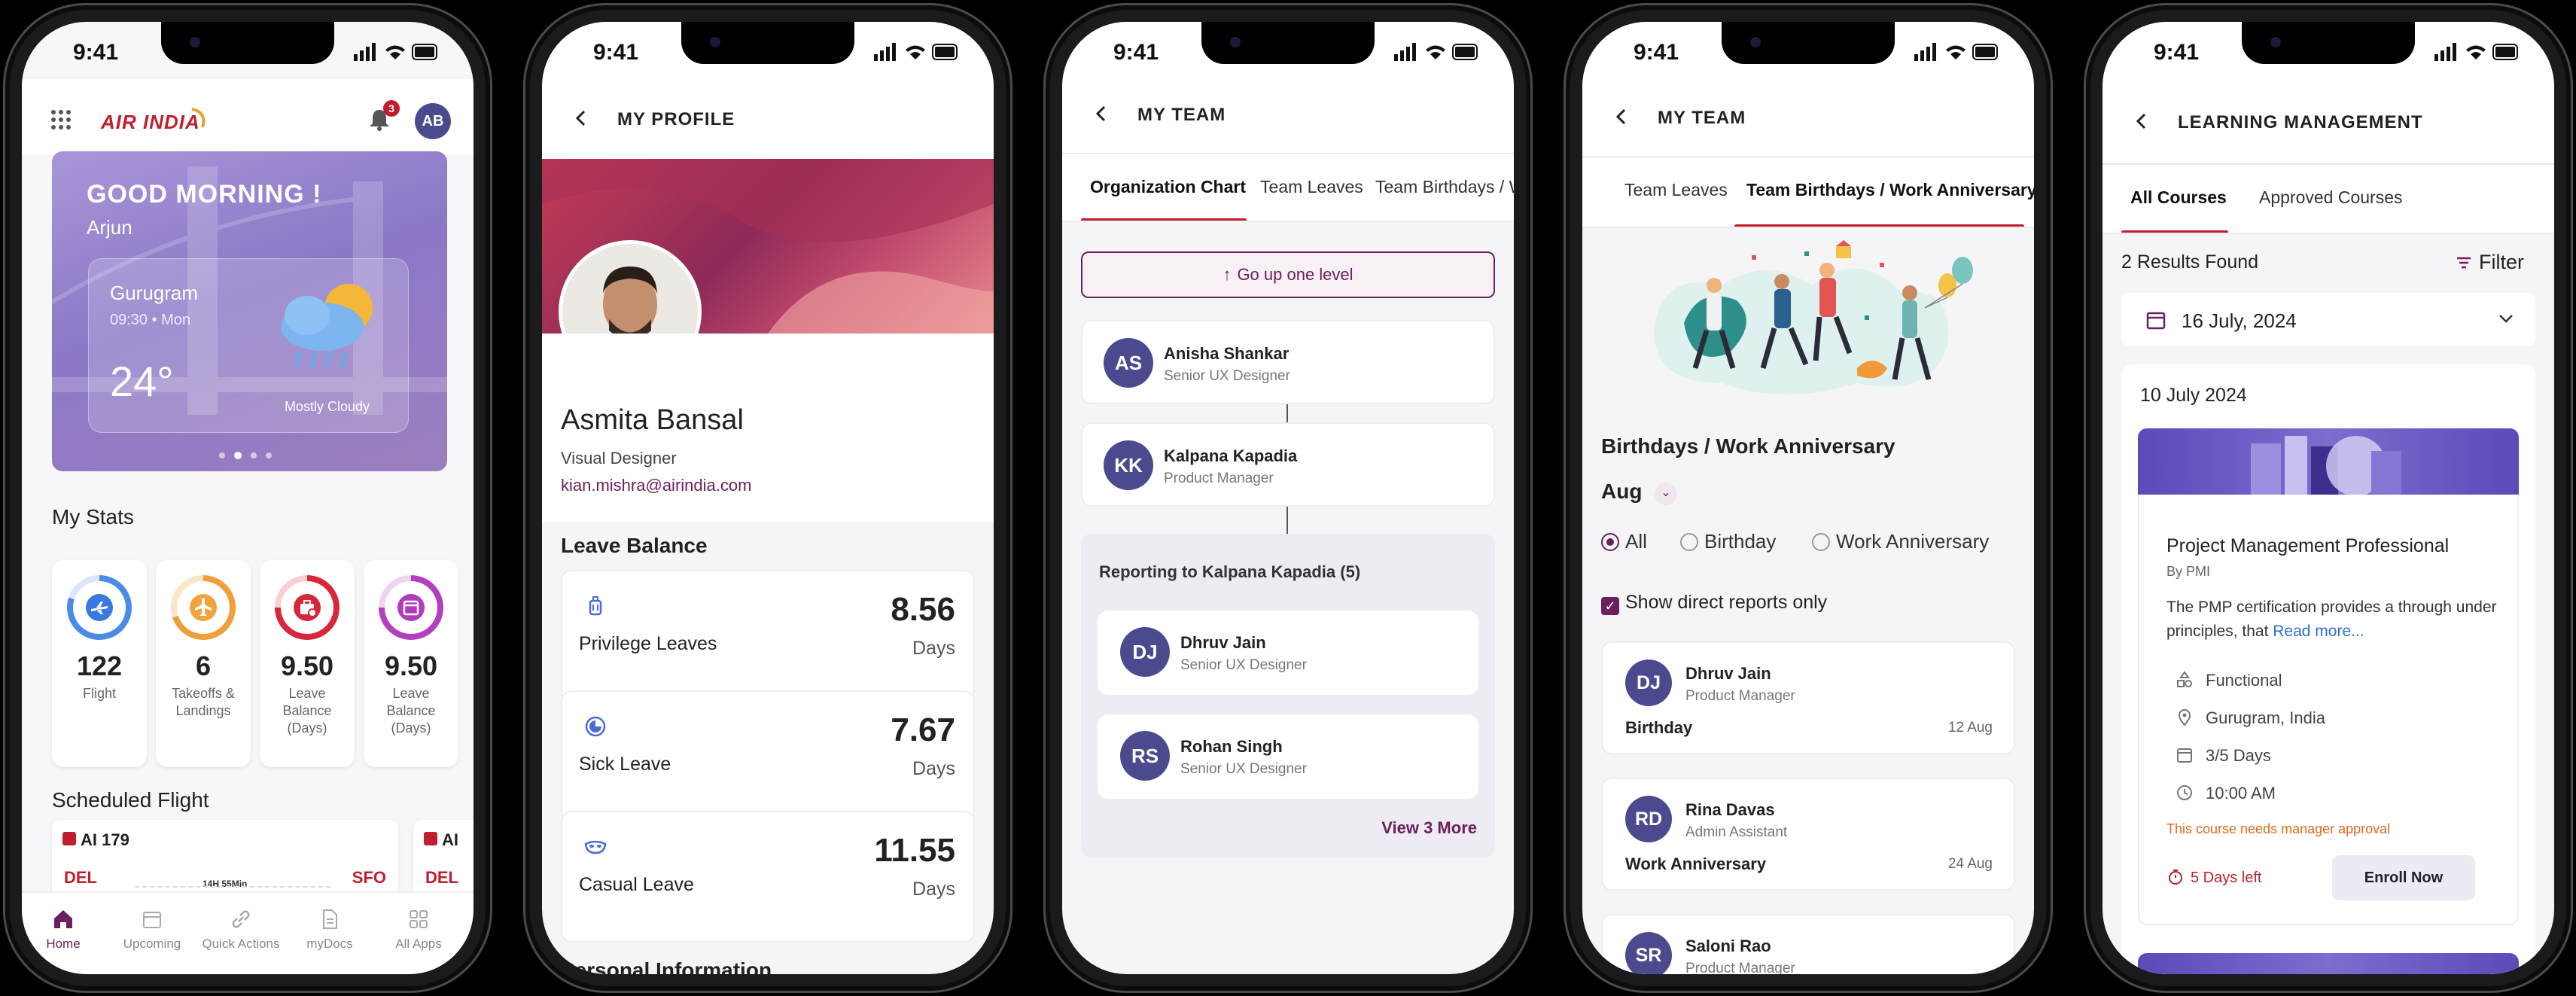 The image size is (2576, 996). Describe the element at coordinates (64, 930) in the screenshot. I see `nav-home: Home` at that location.